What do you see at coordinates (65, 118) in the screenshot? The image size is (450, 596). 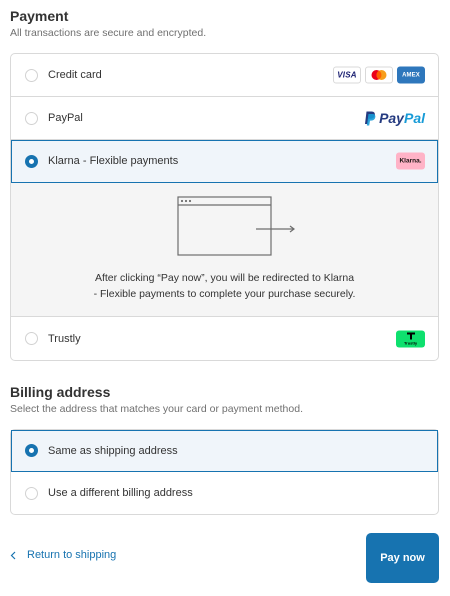 I see `paypal-label: PayPal` at bounding box center [65, 118].